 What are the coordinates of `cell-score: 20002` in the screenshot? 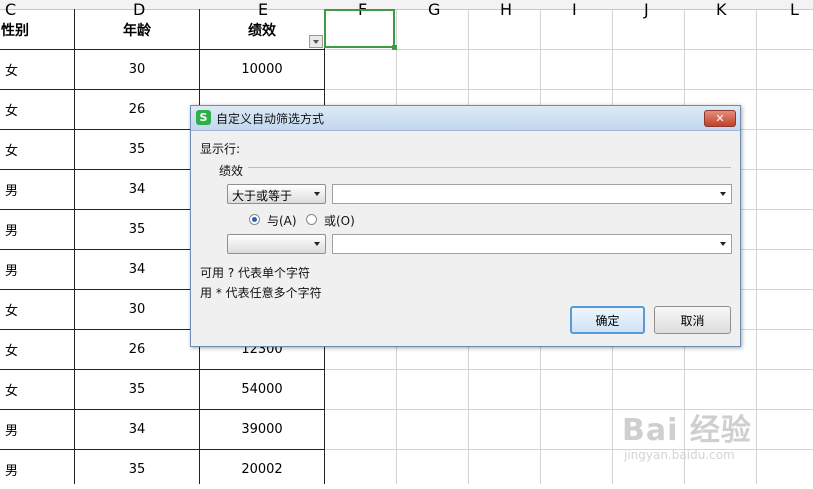 It's located at (262, 469).